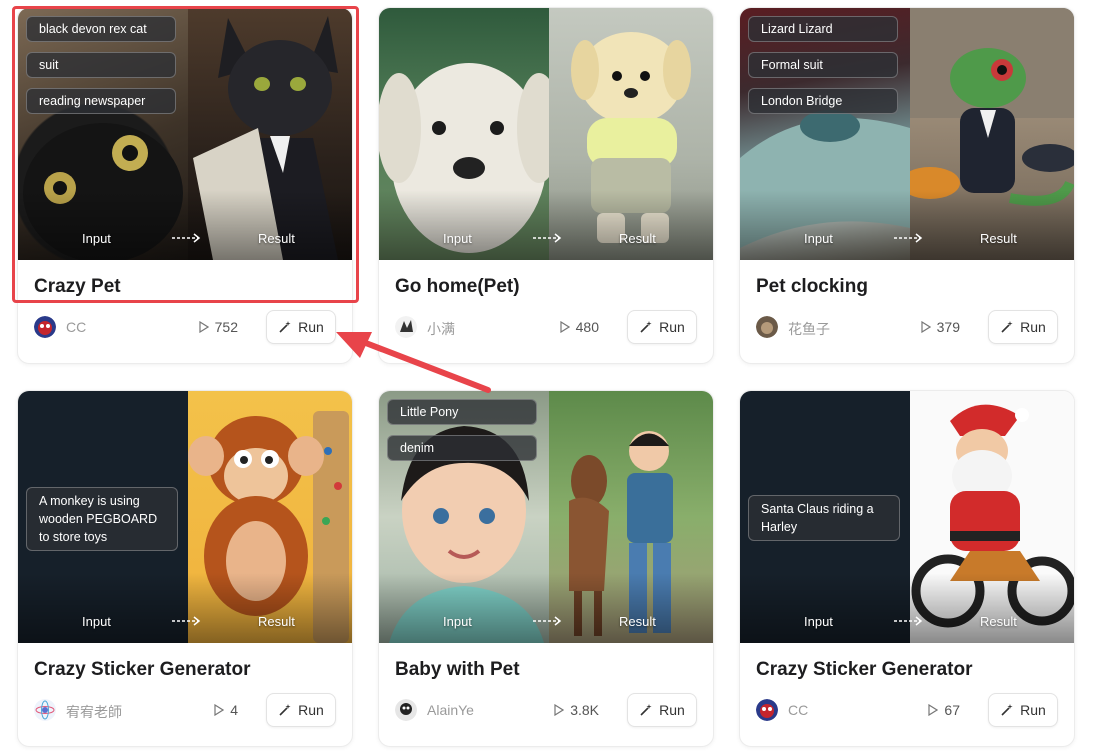  I want to click on boy-with-pony-illustration, so click(621, 533).